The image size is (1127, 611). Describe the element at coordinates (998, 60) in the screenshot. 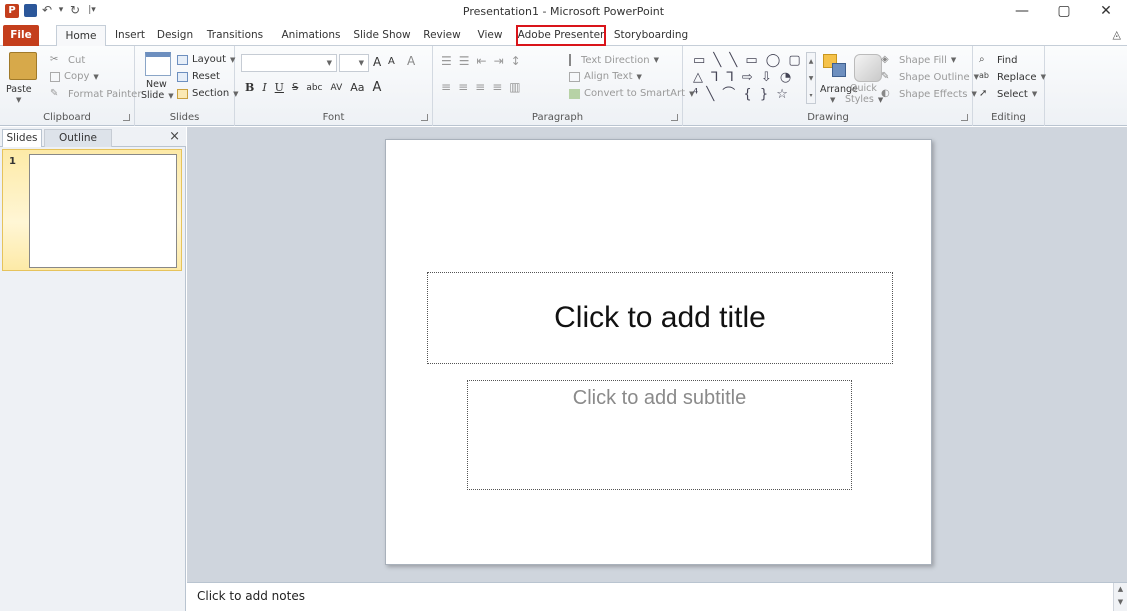

I see `find-button: ⌕ Find` at that location.